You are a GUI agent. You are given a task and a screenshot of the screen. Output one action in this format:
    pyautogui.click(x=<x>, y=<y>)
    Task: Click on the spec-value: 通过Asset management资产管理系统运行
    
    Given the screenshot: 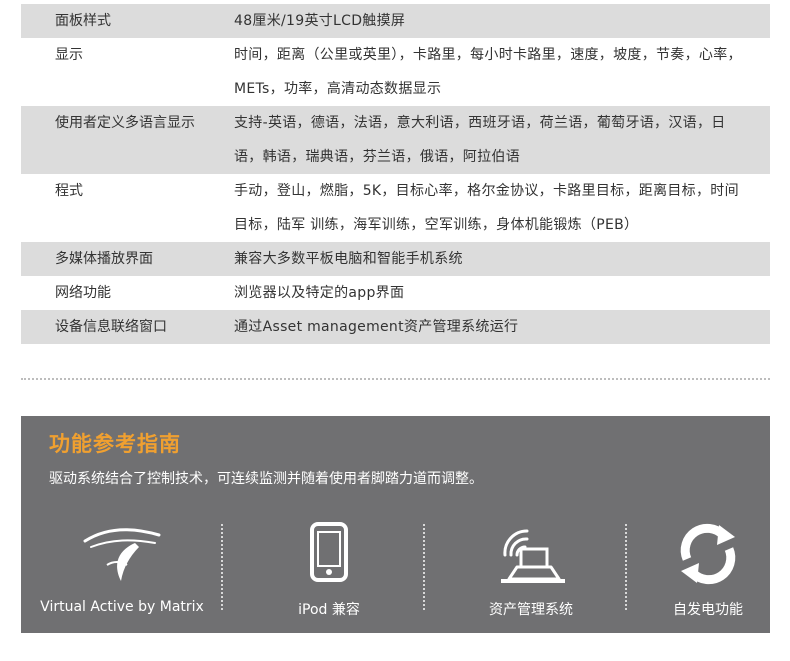 What is the action you would take?
    pyautogui.click(x=376, y=327)
    